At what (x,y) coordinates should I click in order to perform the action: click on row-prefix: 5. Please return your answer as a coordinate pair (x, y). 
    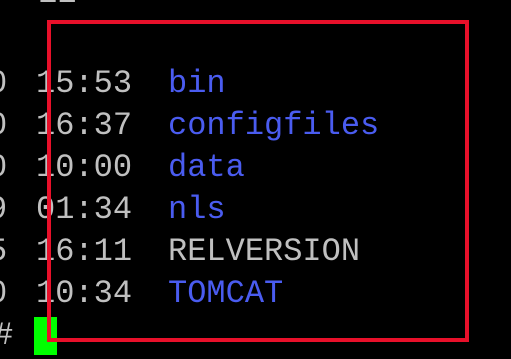
    Looking at the image, I should click on (3, 252).